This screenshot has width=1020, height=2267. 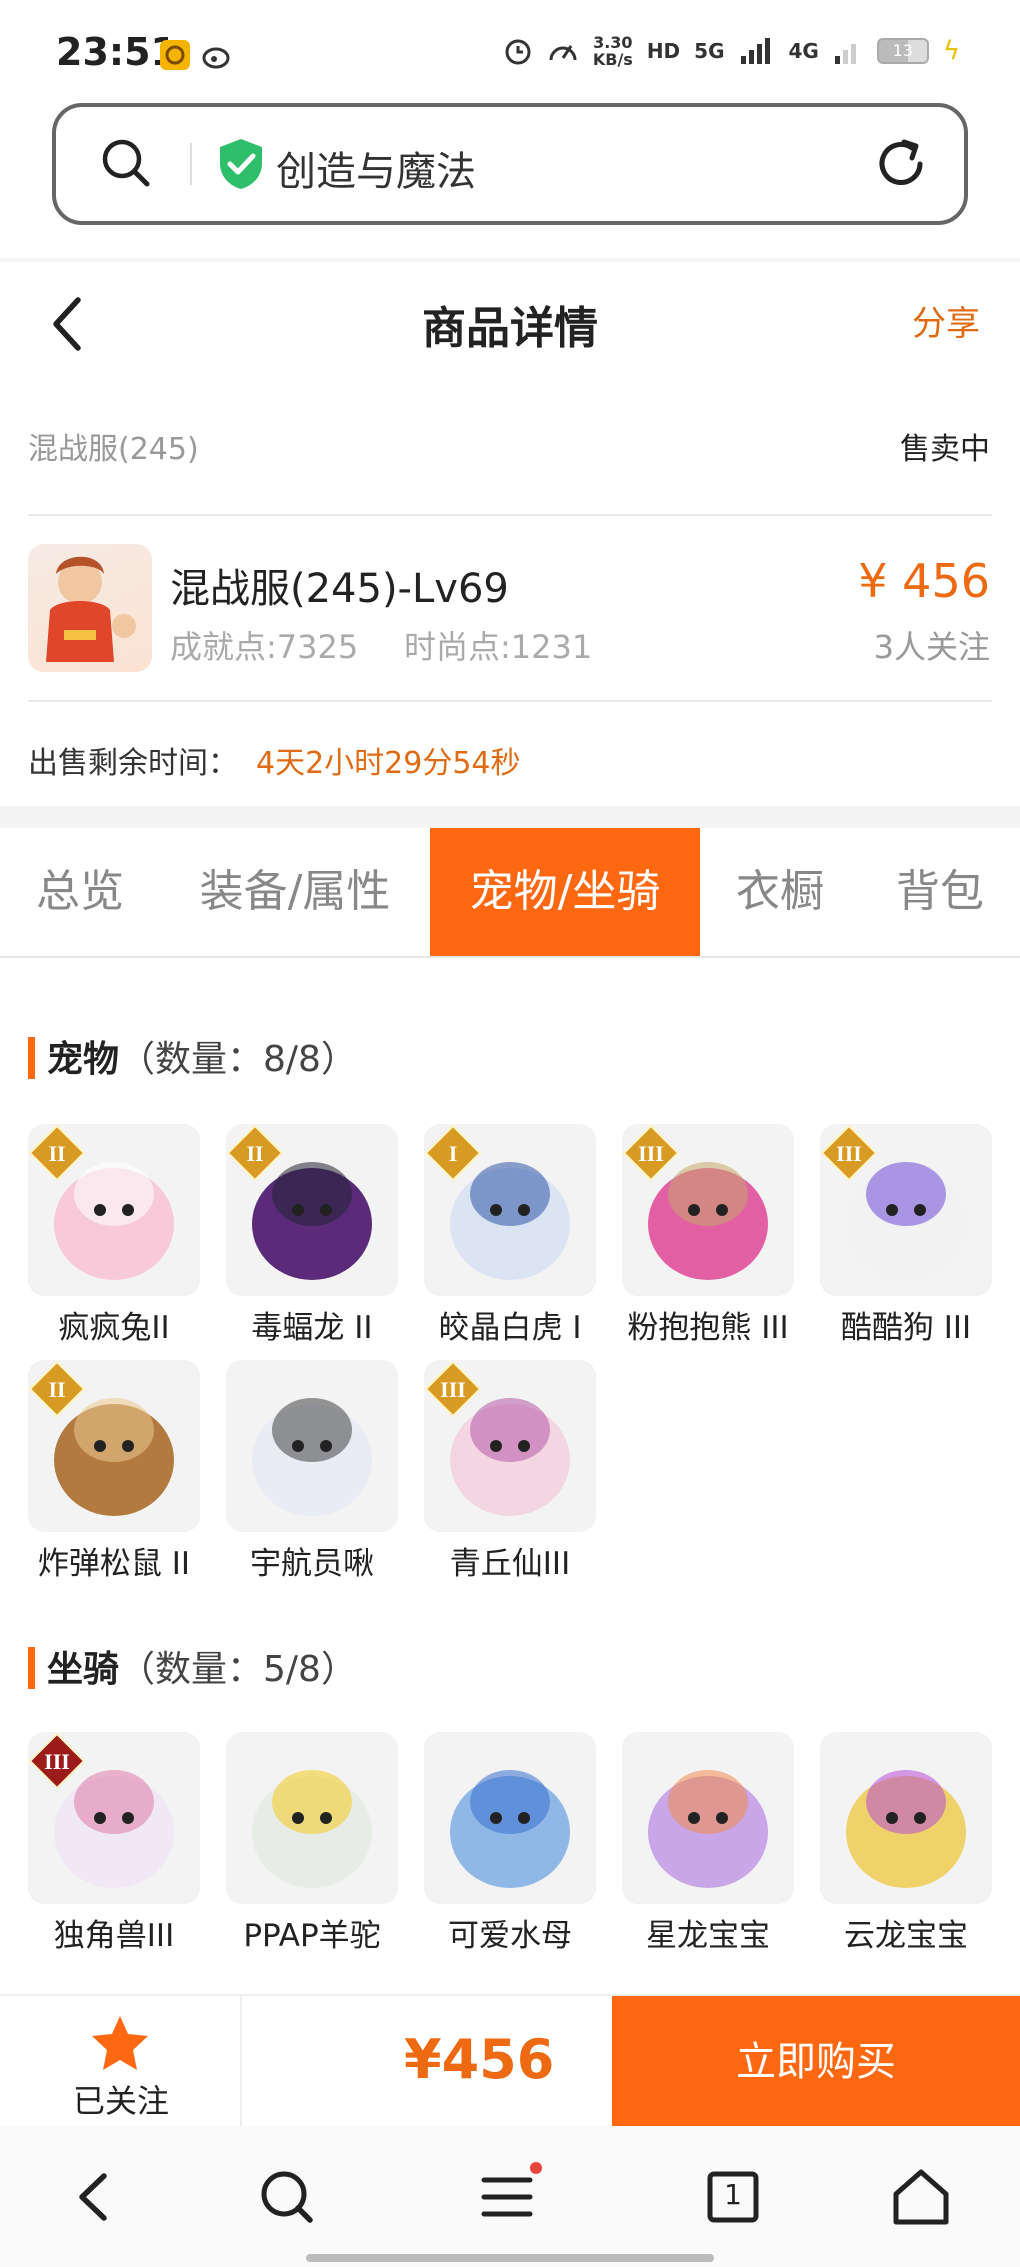 I want to click on mount-name: 云龙宝宝, so click(x=906, y=1936).